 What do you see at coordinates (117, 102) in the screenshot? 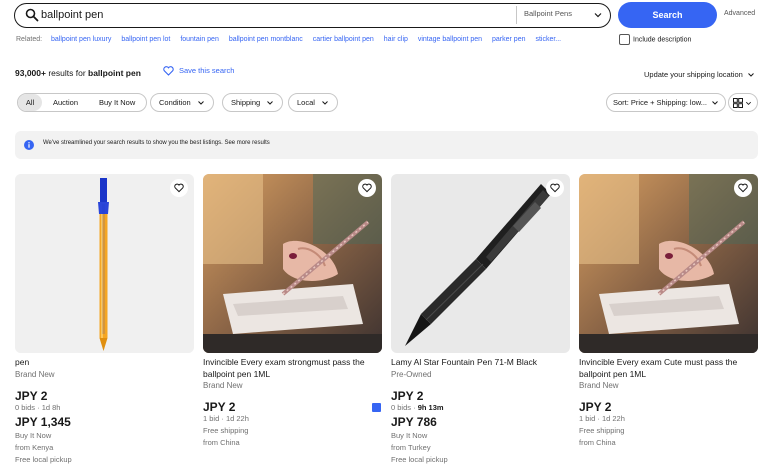
I see `tab-buy-it-now: Buy It Now` at bounding box center [117, 102].